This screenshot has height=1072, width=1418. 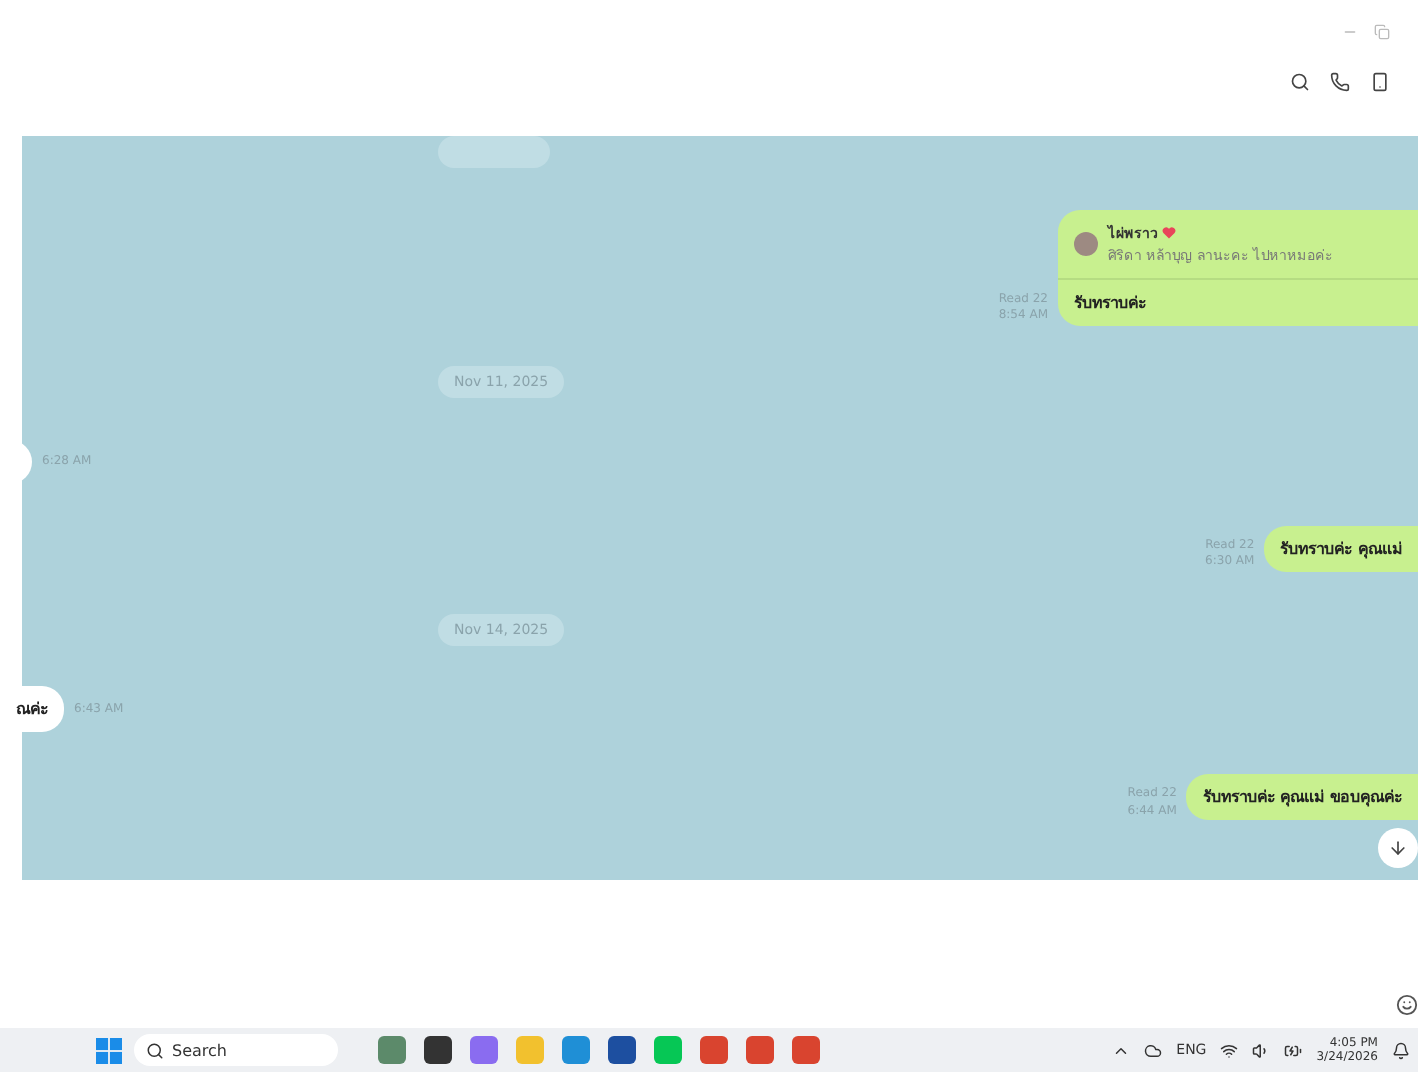 I want to click on message-text: รับทราบค่ะ, so click(x=1110, y=303).